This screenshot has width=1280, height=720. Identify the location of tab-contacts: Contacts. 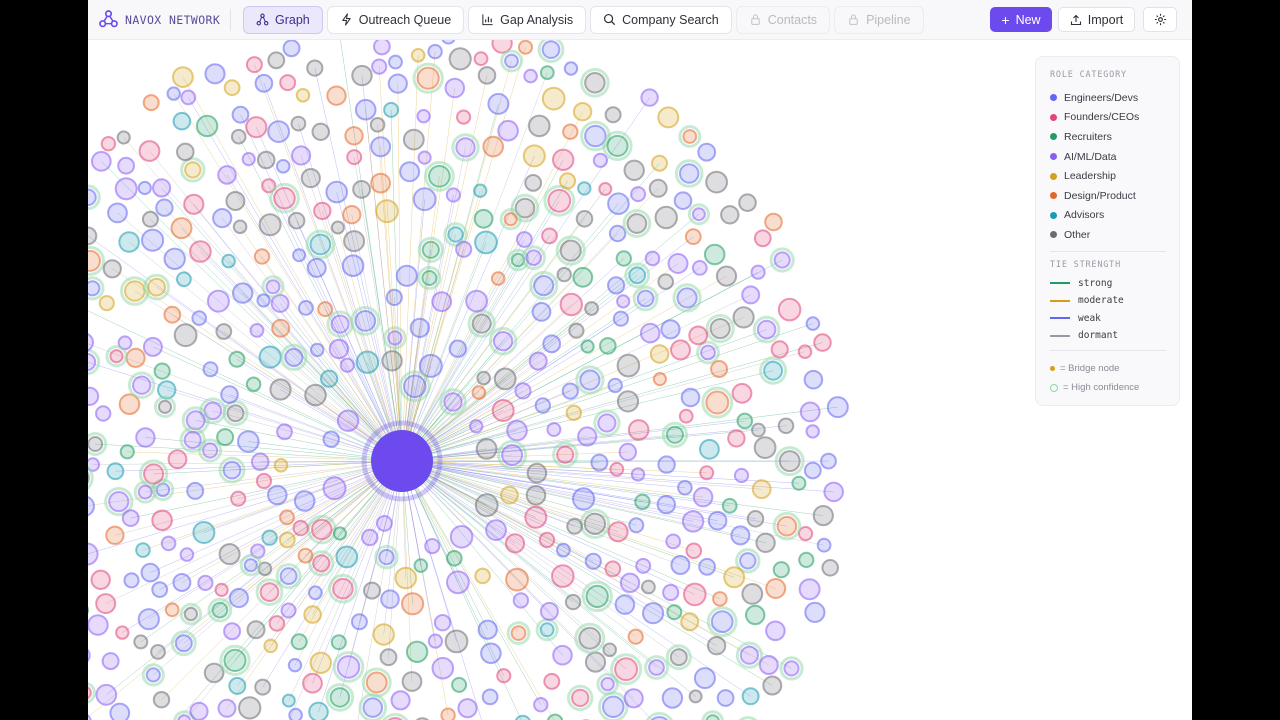
(783, 19).